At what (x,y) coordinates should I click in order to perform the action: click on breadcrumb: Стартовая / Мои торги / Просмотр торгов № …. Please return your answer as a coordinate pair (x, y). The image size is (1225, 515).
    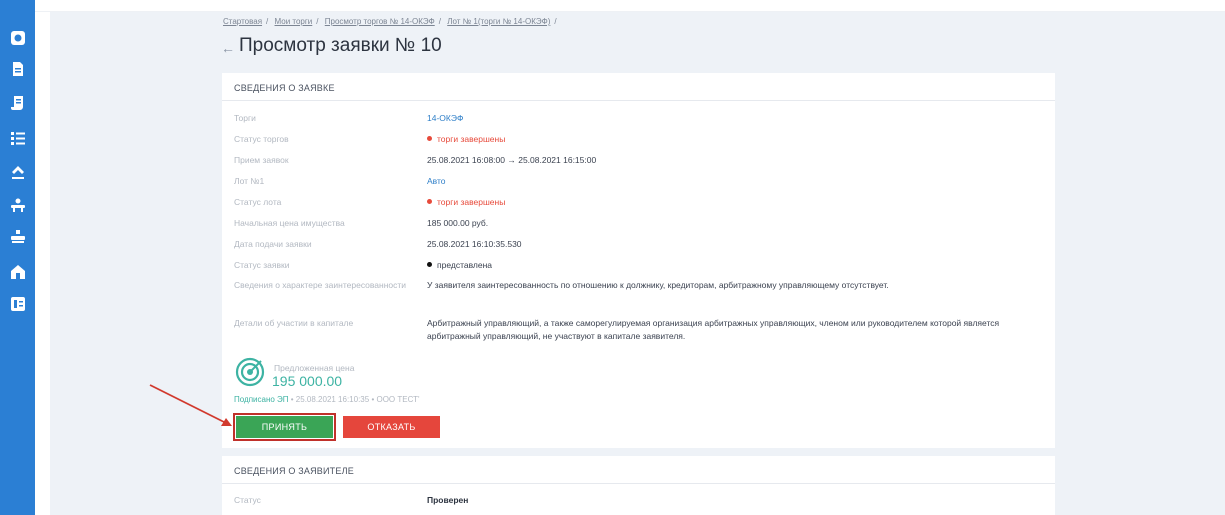
    Looking at the image, I should click on (390, 21).